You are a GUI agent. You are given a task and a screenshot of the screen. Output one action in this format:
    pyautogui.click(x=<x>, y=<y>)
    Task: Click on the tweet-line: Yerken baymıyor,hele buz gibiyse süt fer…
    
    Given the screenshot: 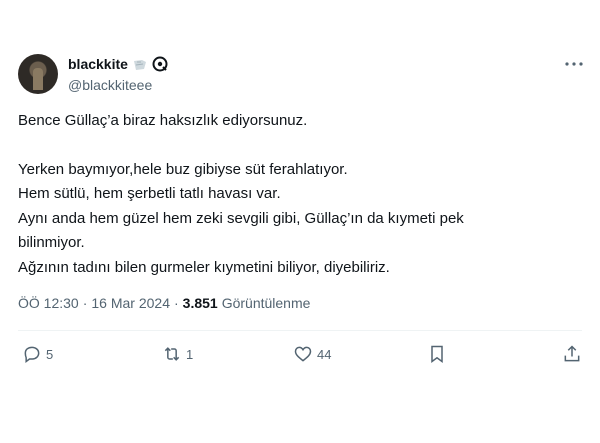 What is the action you would take?
    pyautogui.click(x=183, y=169)
    